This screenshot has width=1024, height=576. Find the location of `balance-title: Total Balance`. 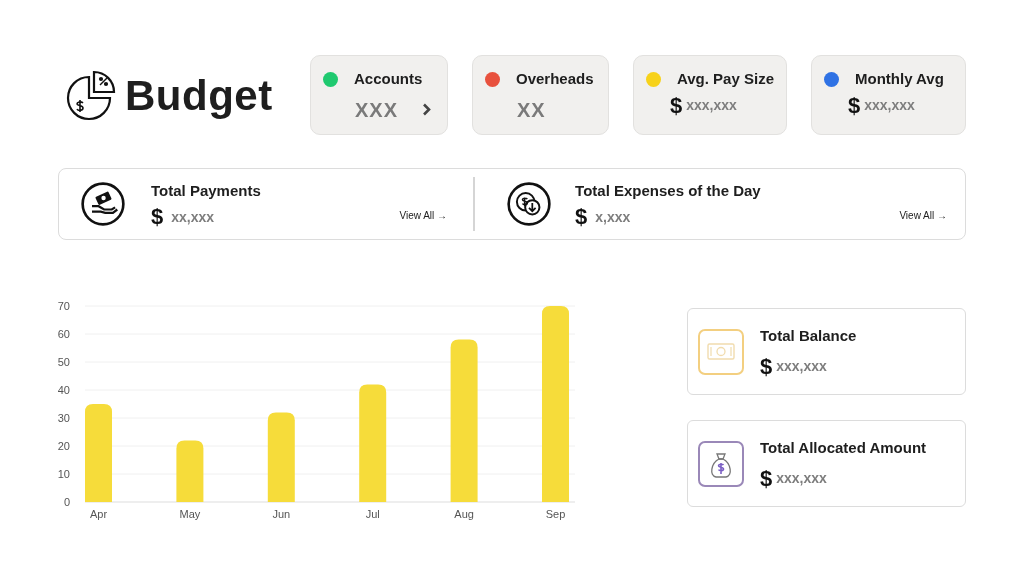

balance-title: Total Balance is located at coordinates (808, 336).